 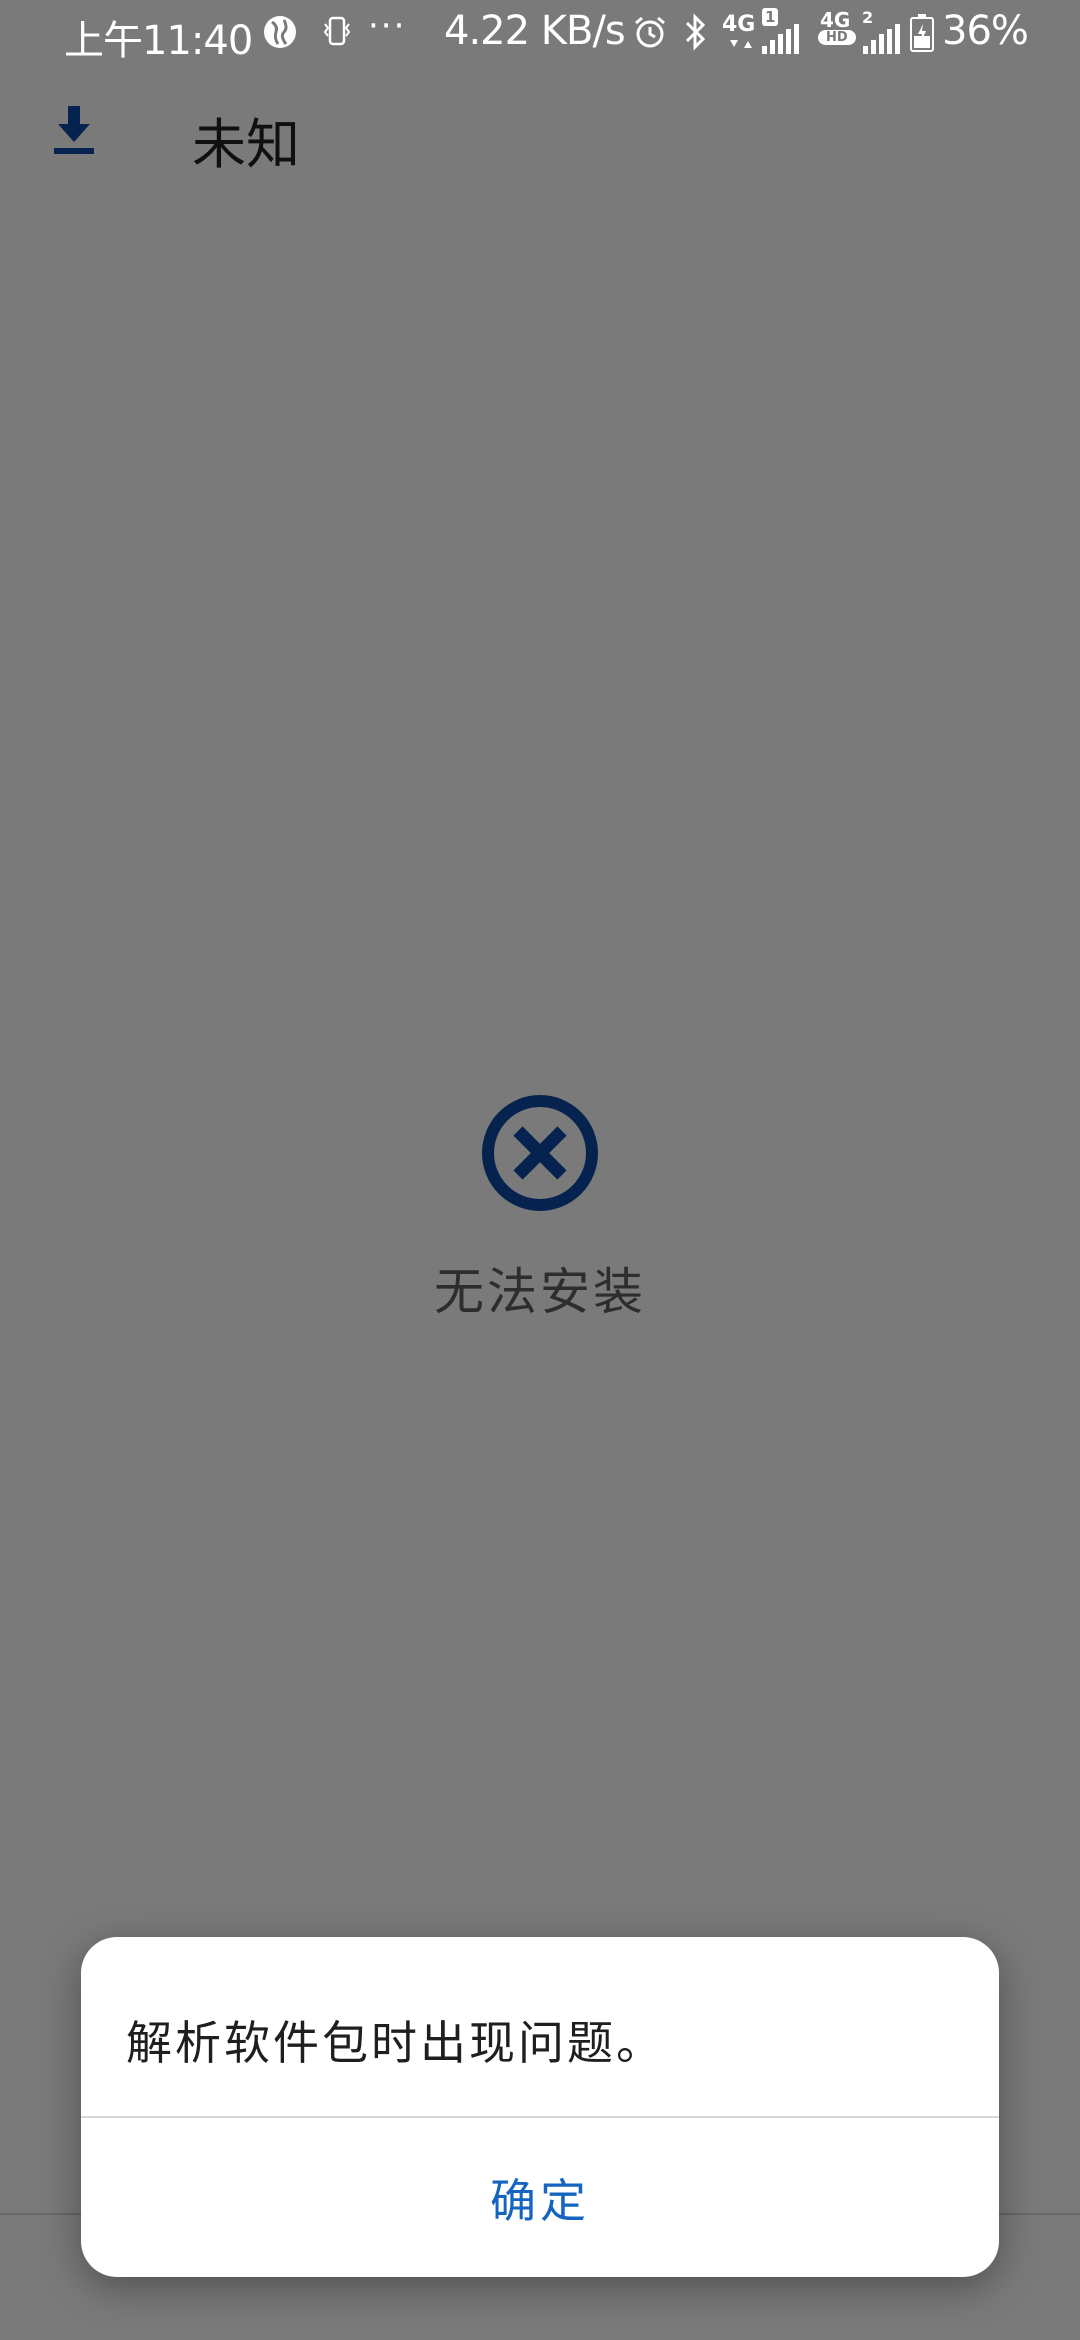 What do you see at coordinates (835, 20) in the screenshot?
I see `sim2-network-label: 4G` at bounding box center [835, 20].